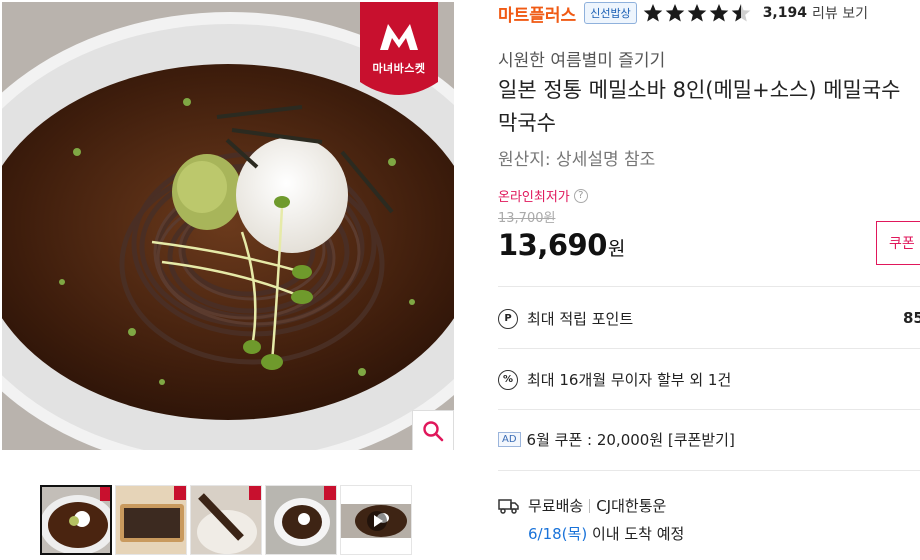 This screenshot has width=920, height=560. What do you see at coordinates (629, 380) in the screenshot?
I see `installment-label: 최대 16개월 무이자 할부 외 1건` at bounding box center [629, 380].